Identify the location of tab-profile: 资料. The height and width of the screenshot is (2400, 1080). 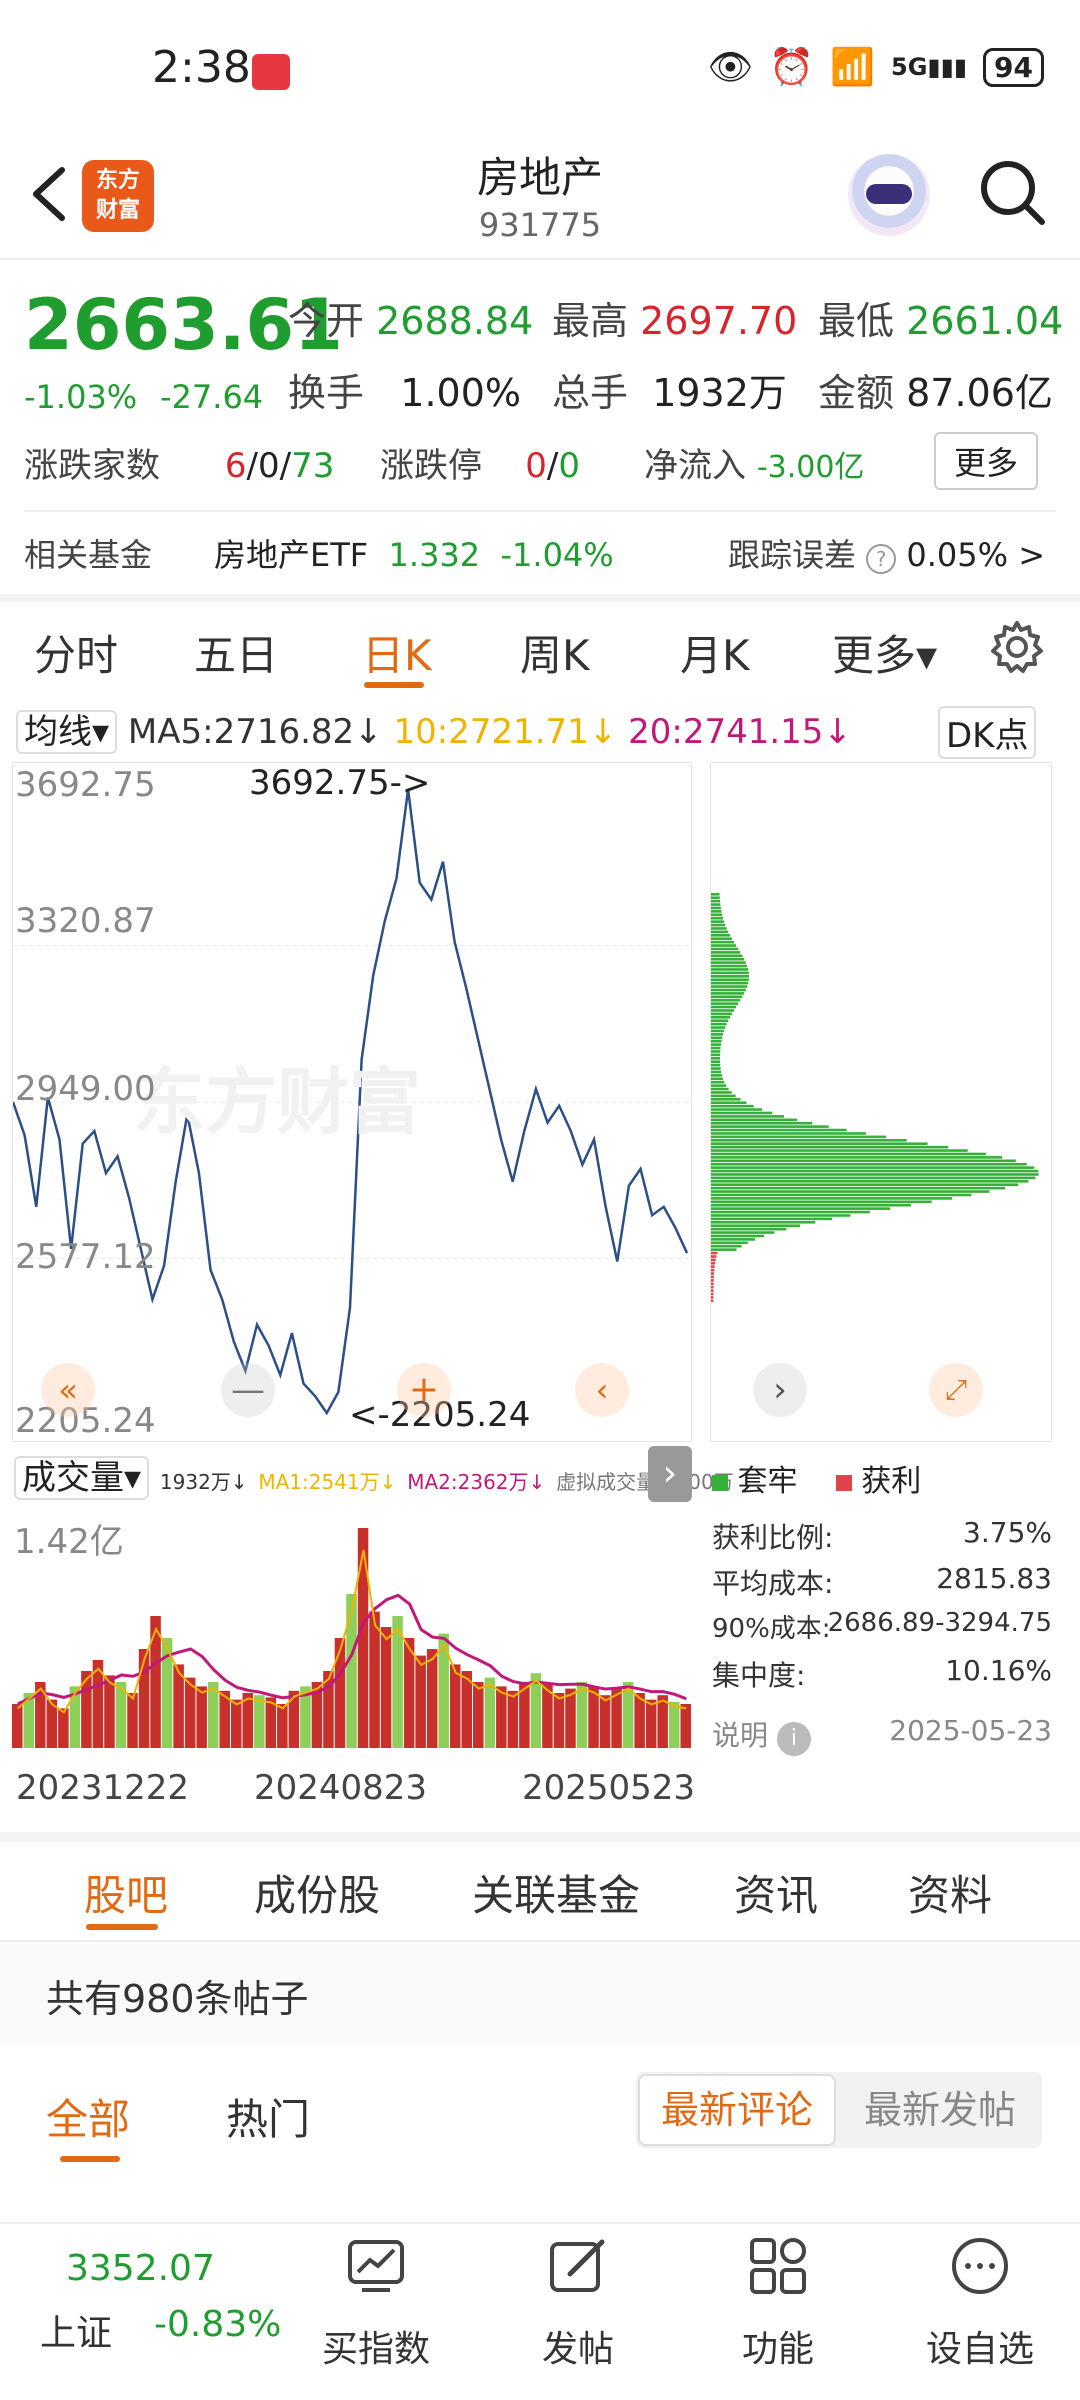
(950, 1892).